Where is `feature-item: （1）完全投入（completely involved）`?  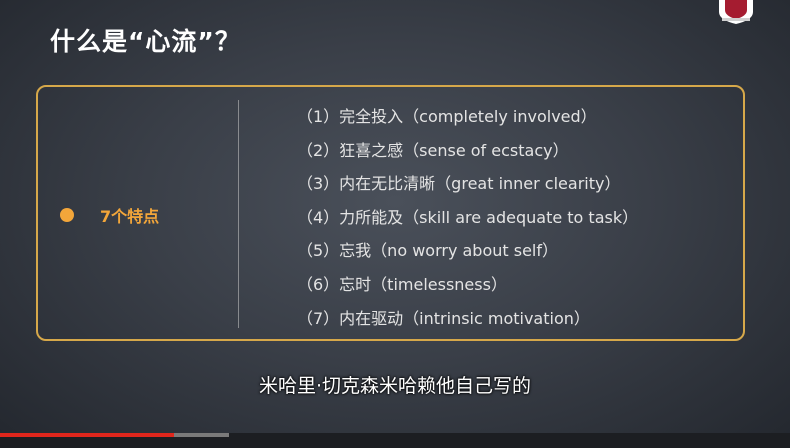
feature-item: （1）完全投入（completely involved） is located at coordinates (447, 116).